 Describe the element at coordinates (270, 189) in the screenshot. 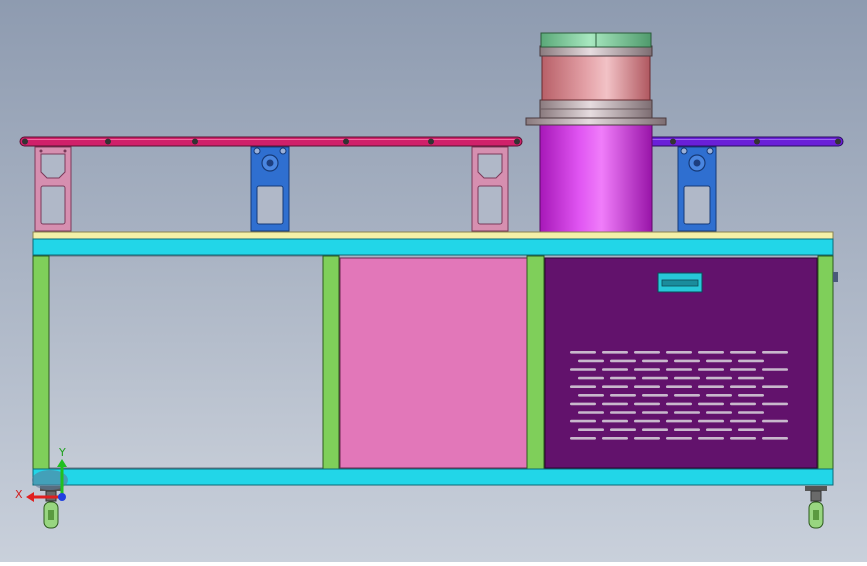

I see `bracket-blue-left` at that location.